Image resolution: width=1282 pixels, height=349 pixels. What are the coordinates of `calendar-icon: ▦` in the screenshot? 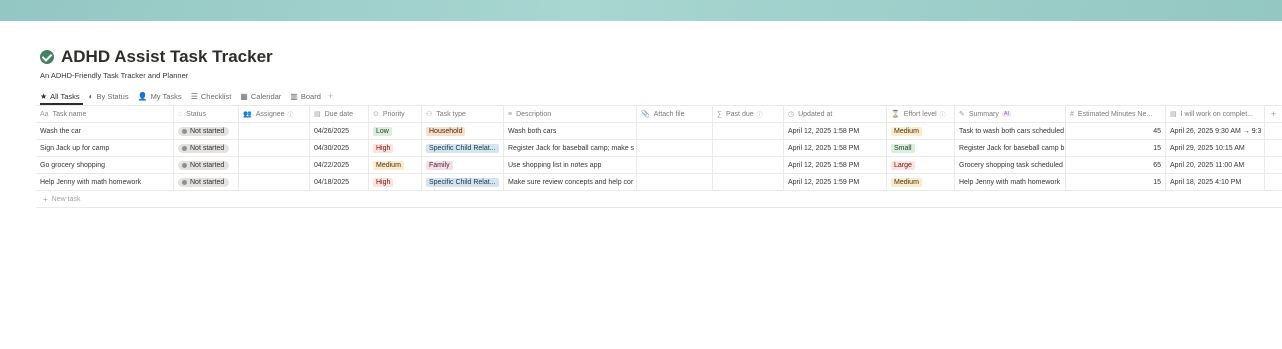 It's located at (244, 96).